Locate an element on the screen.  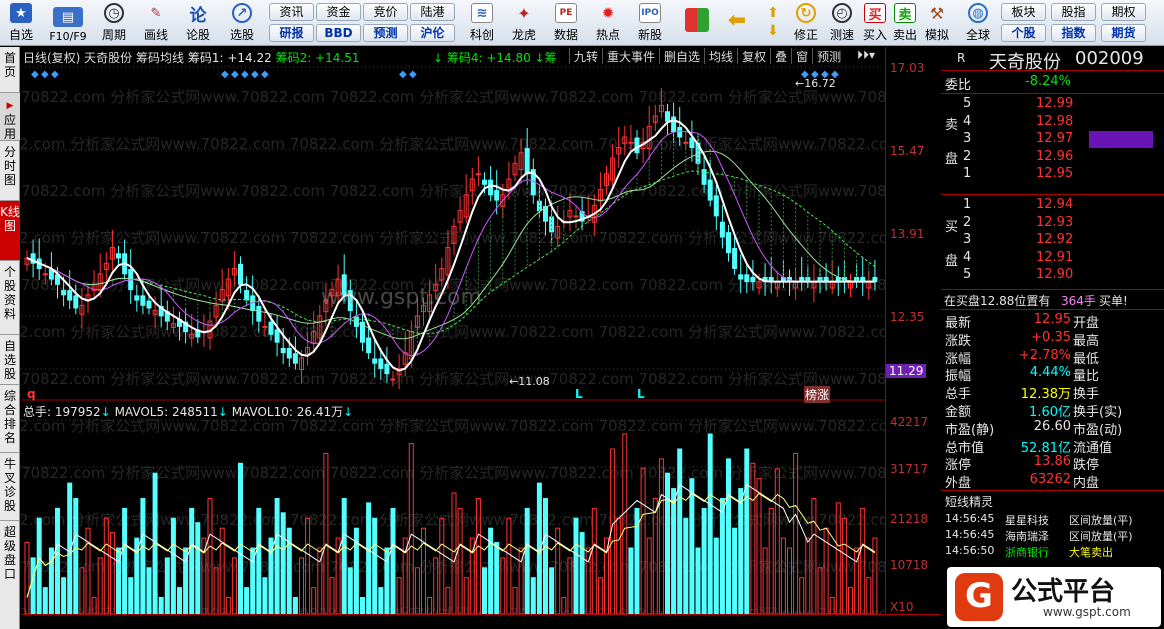
layout-button is located at coordinates (697, 23).